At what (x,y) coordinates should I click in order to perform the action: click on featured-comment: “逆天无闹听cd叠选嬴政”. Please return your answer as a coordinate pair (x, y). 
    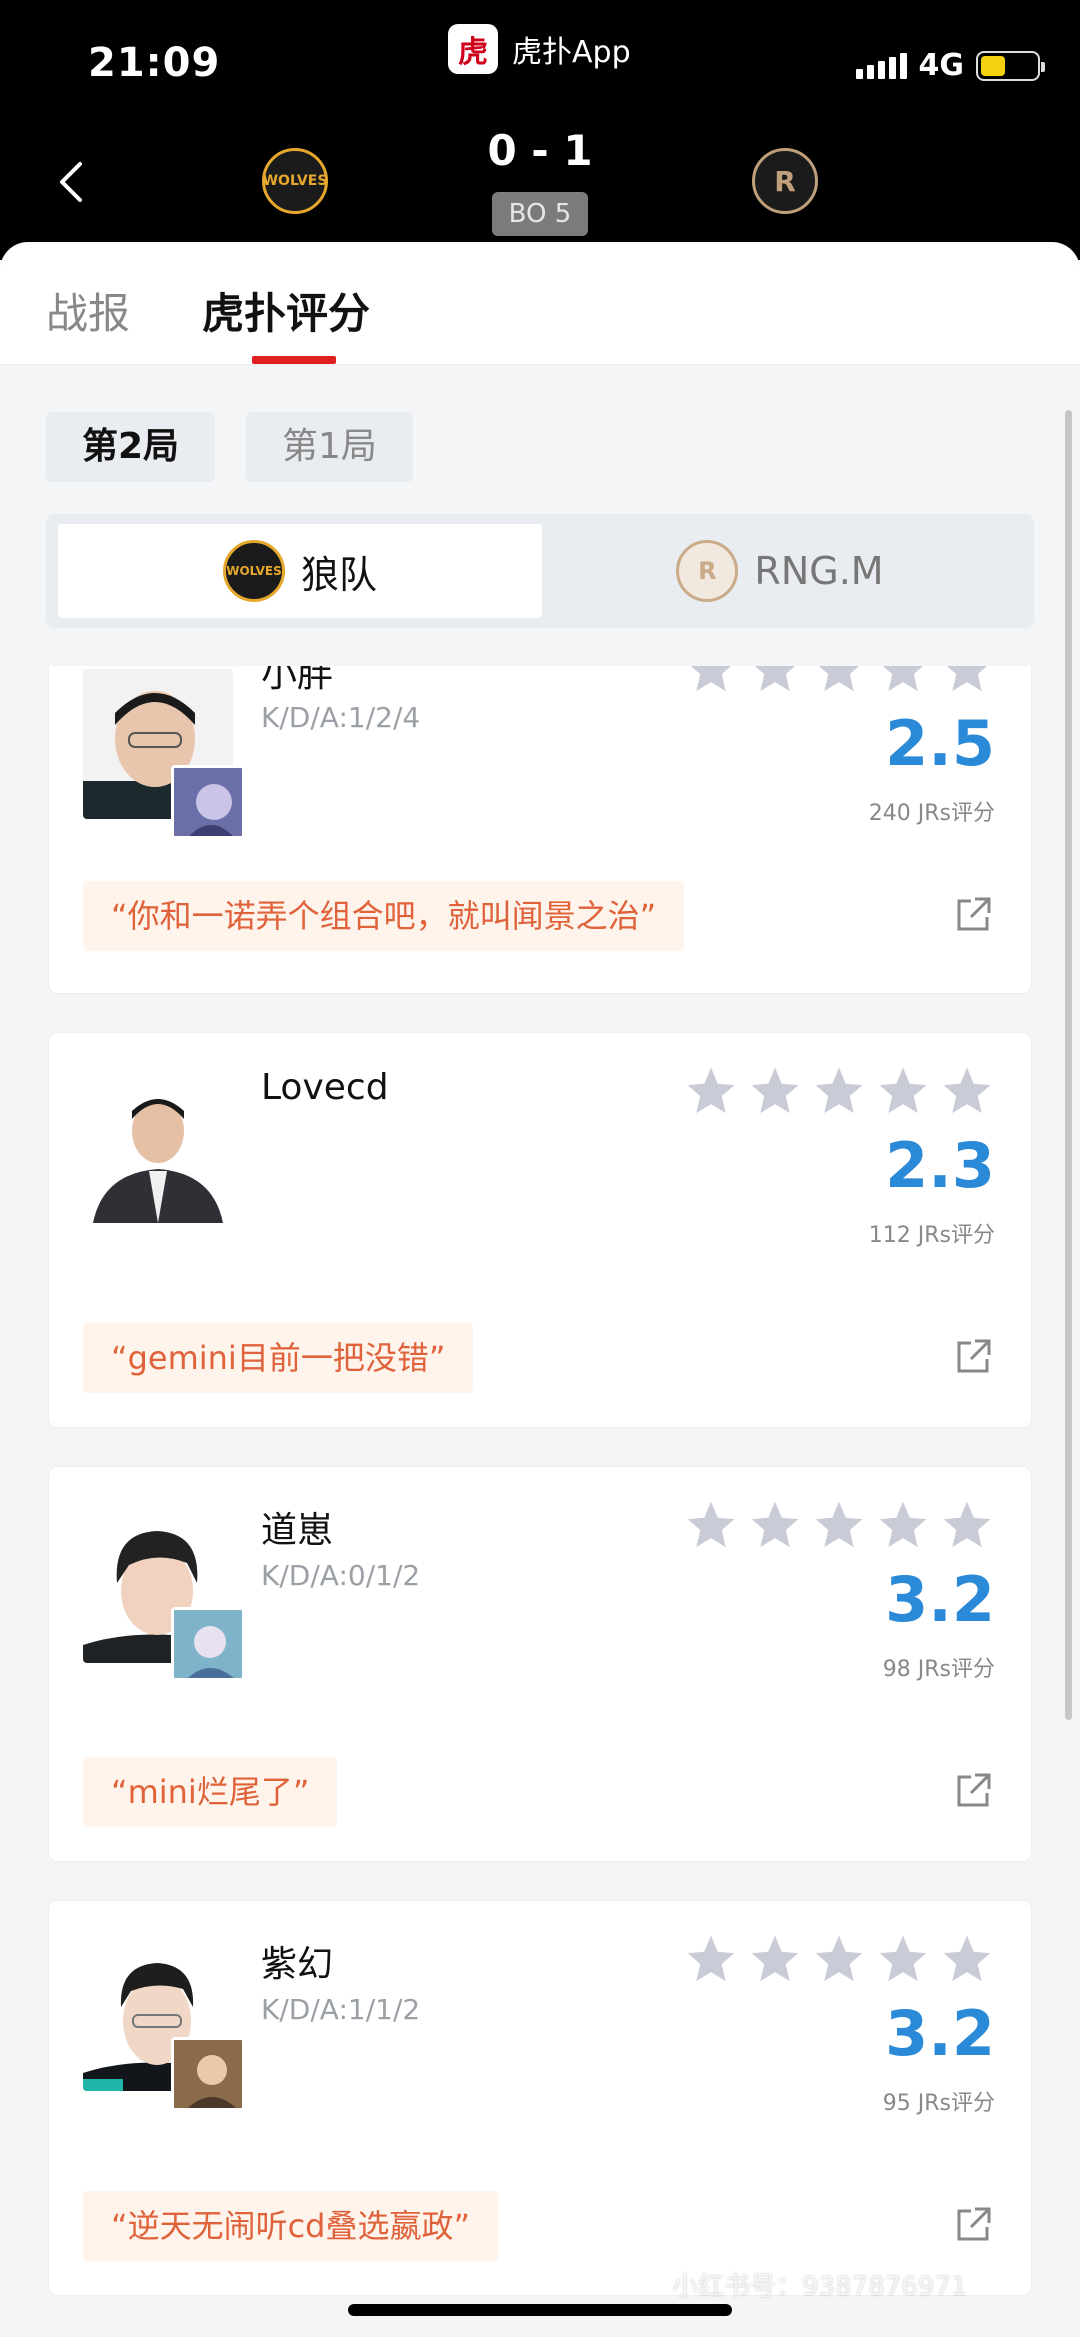
    Looking at the image, I should click on (291, 2226).